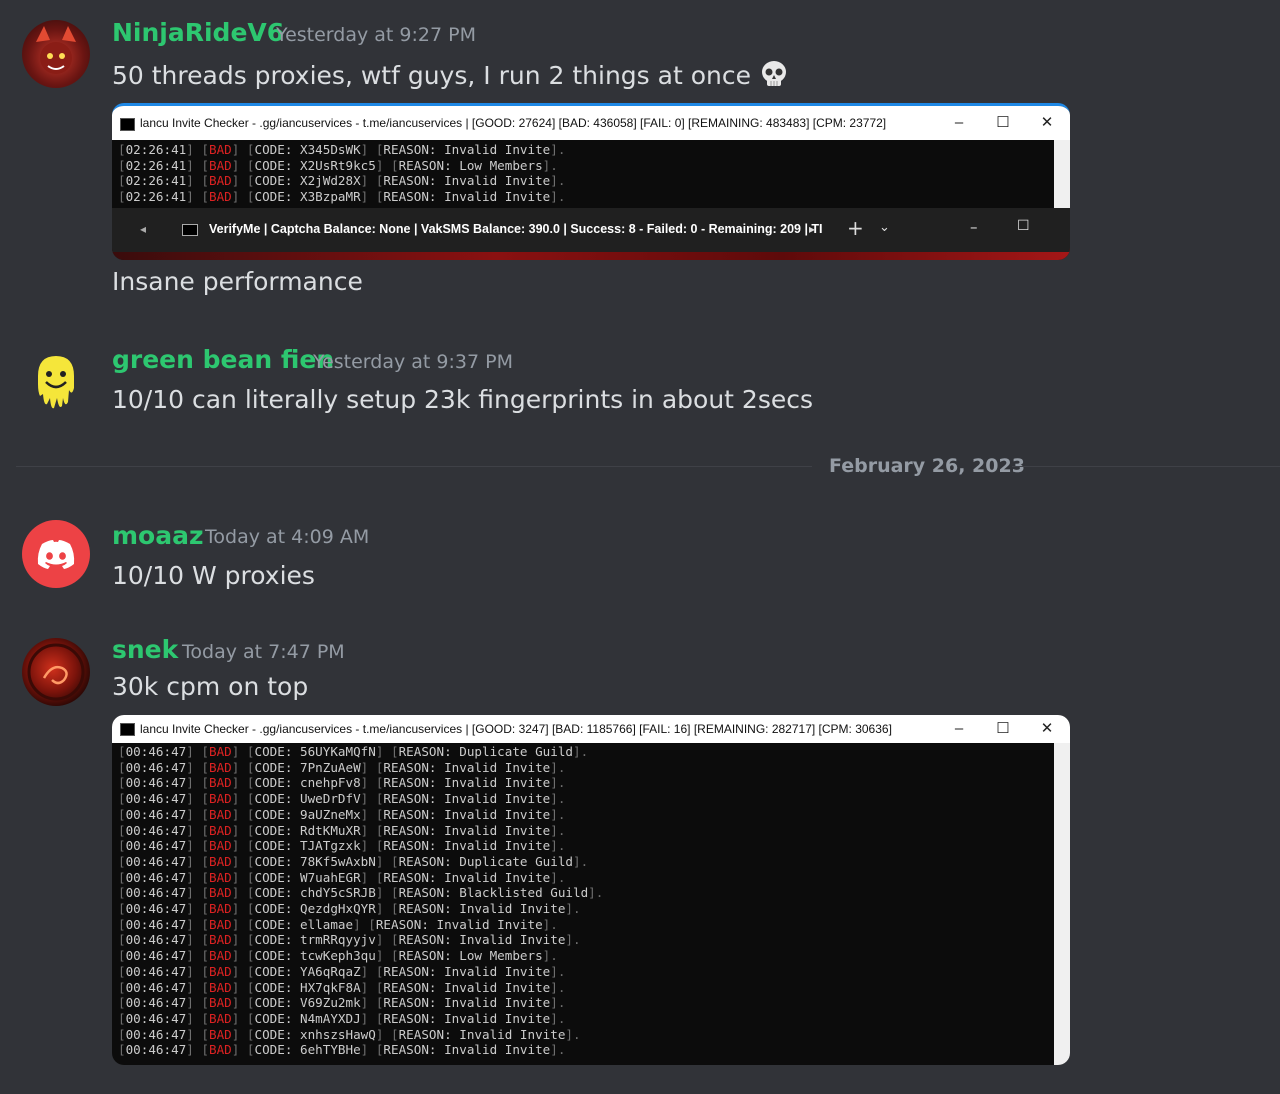  I want to click on line-code: CODE: YA6qRqaZ, so click(307, 971).